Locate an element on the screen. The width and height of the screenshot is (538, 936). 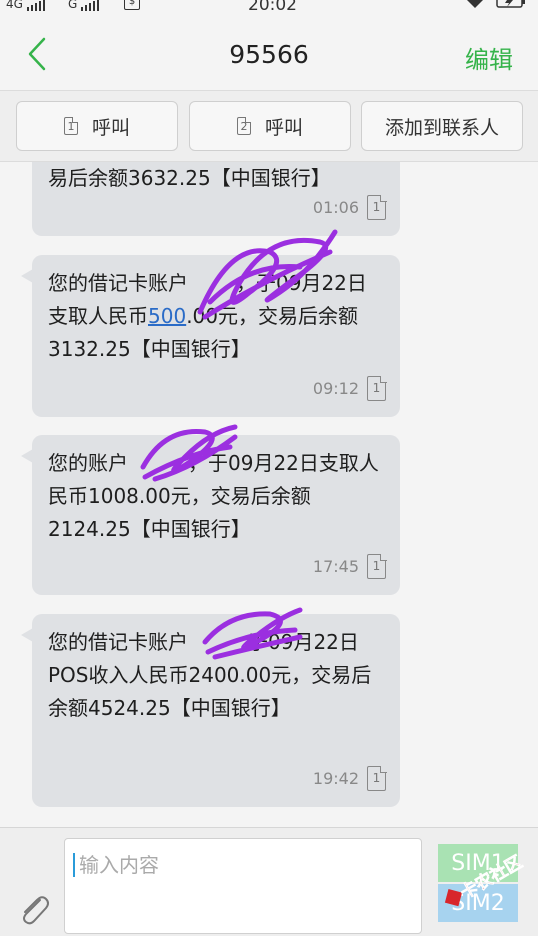
message-meta: 01:06 1 is located at coordinates (349, 207).